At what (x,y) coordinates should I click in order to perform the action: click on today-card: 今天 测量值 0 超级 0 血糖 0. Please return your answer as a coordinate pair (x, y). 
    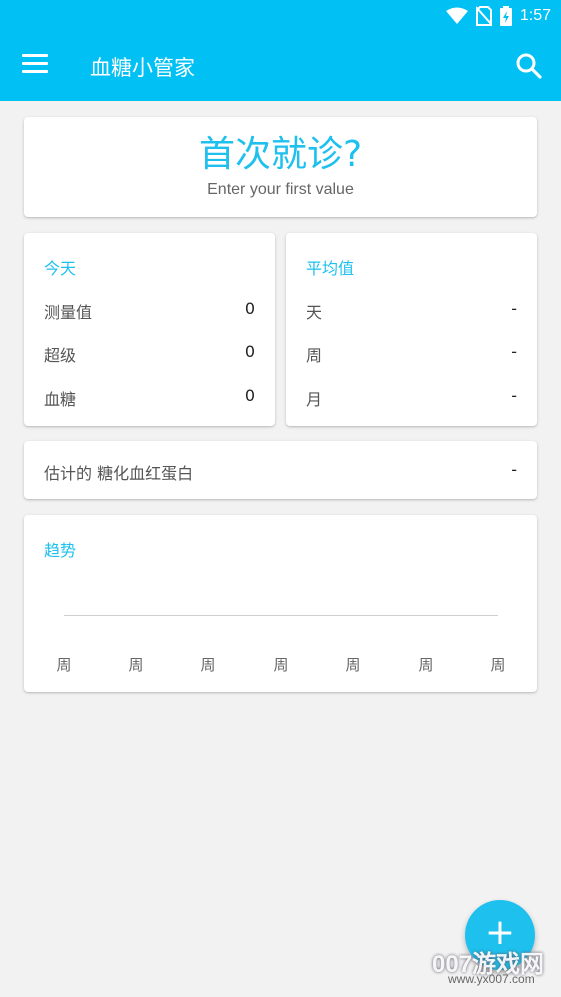
    Looking at the image, I should click on (149, 329).